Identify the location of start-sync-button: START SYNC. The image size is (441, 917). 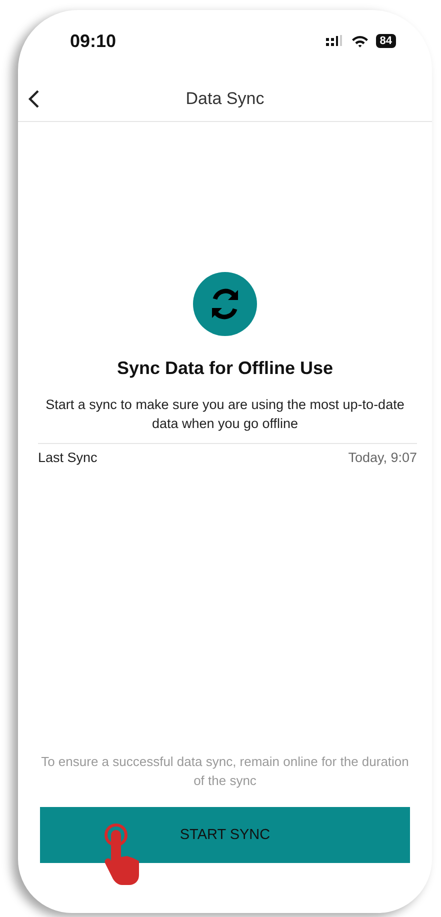
(225, 835).